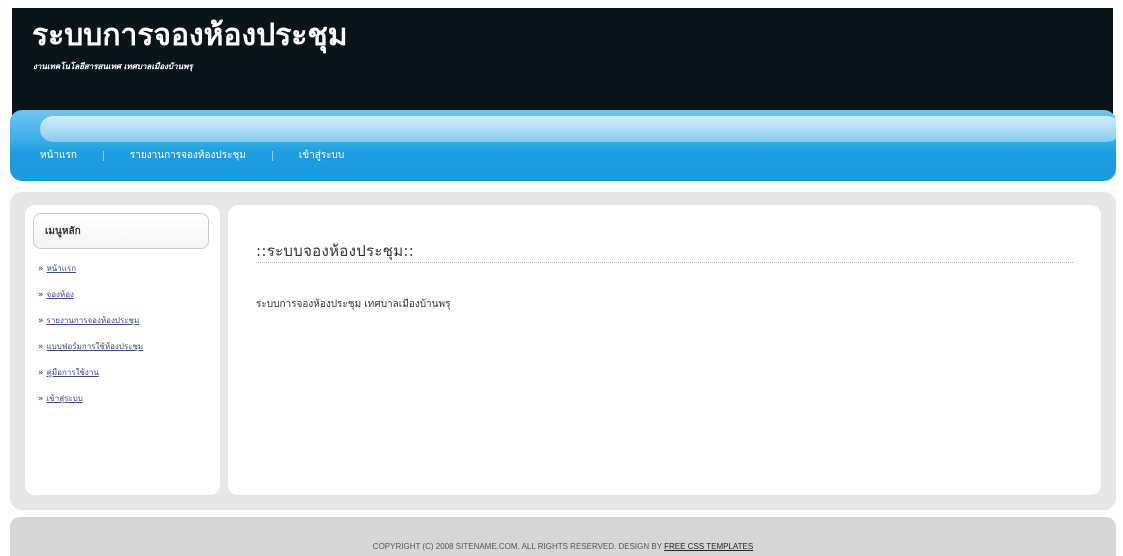 The height and width of the screenshot is (556, 1123). What do you see at coordinates (90, 302) in the screenshot?
I see `sidebar-item-book-room: » จองห้อง` at bounding box center [90, 302].